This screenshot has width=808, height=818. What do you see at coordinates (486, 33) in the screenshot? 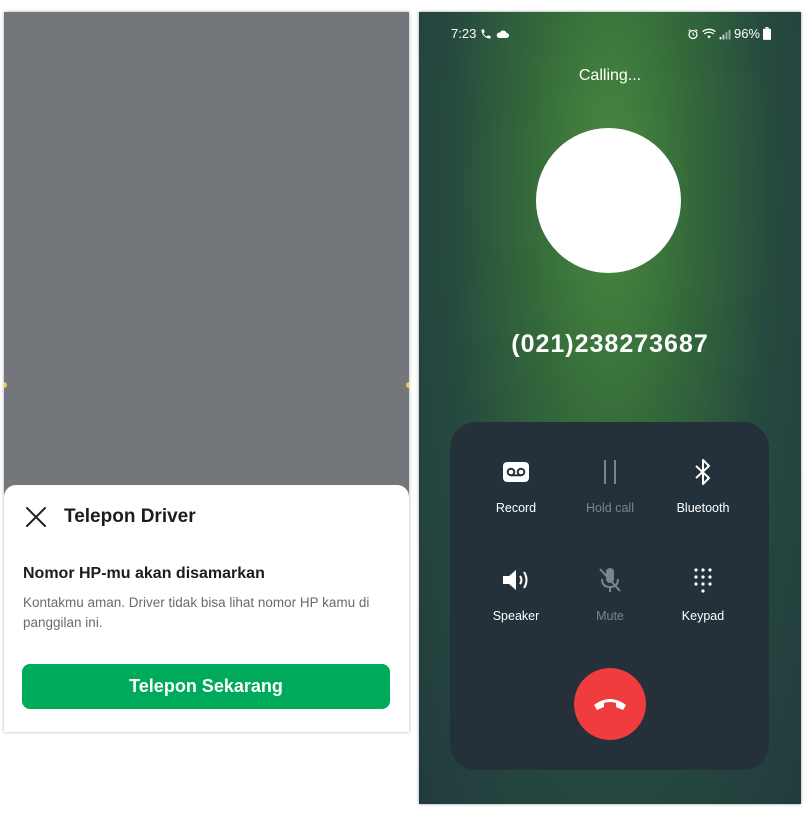
I see `phone-icon` at bounding box center [486, 33].